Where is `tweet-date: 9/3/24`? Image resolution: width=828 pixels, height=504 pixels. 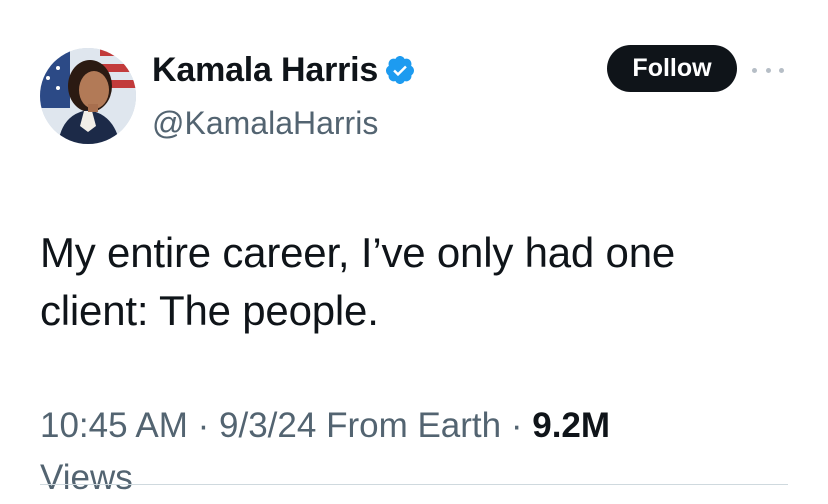
tweet-date: 9/3/24 is located at coordinates (267, 425).